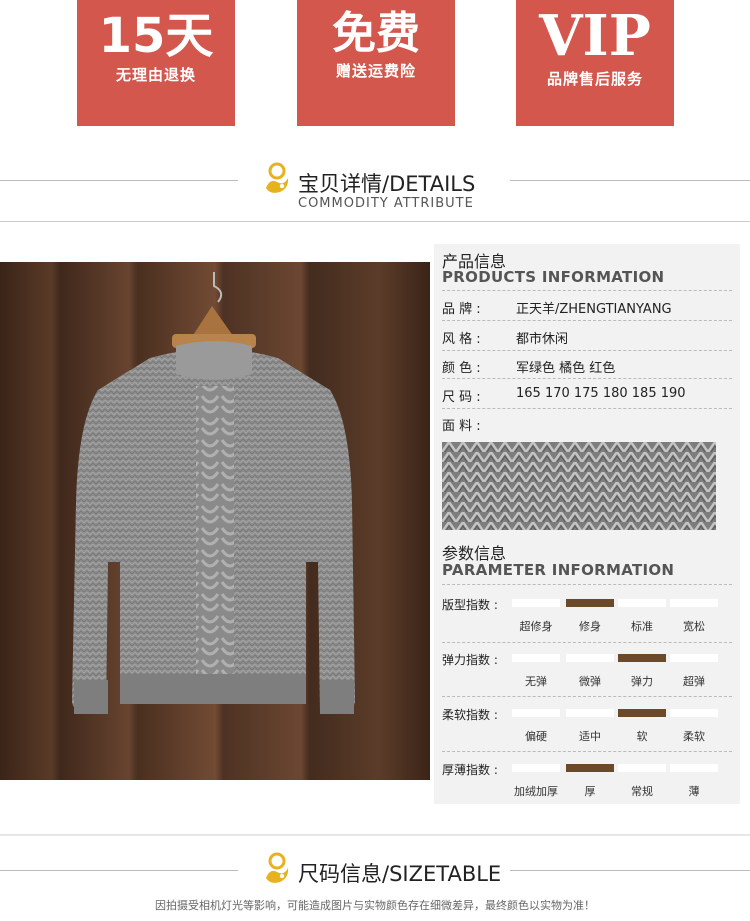 This screenshot has height=921, width=750. I want to click on param-thickness-label: 厚薄指数 :, so click(470, 770).